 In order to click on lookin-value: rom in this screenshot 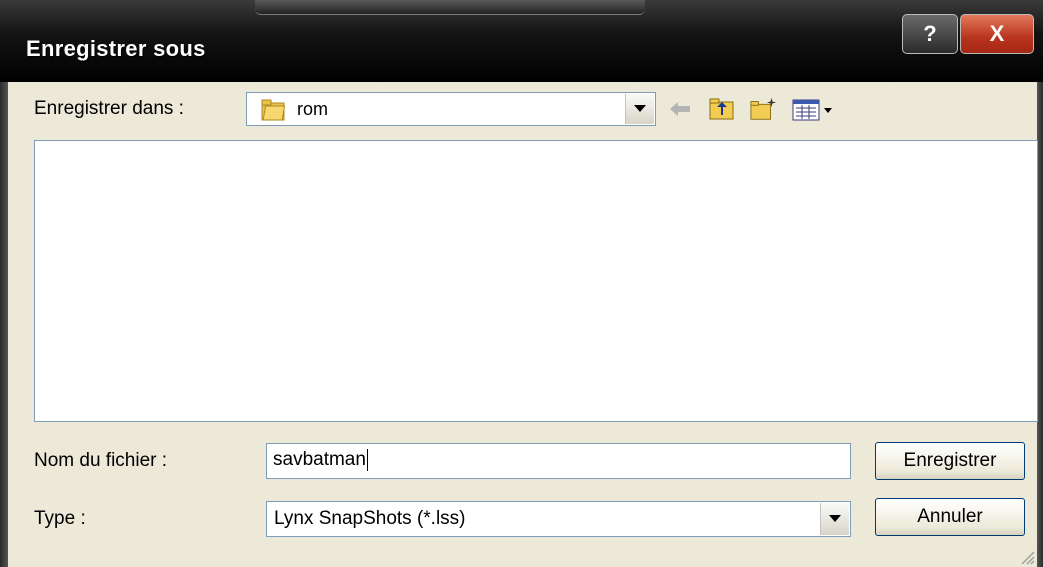, I will do `click(312, 109)`.